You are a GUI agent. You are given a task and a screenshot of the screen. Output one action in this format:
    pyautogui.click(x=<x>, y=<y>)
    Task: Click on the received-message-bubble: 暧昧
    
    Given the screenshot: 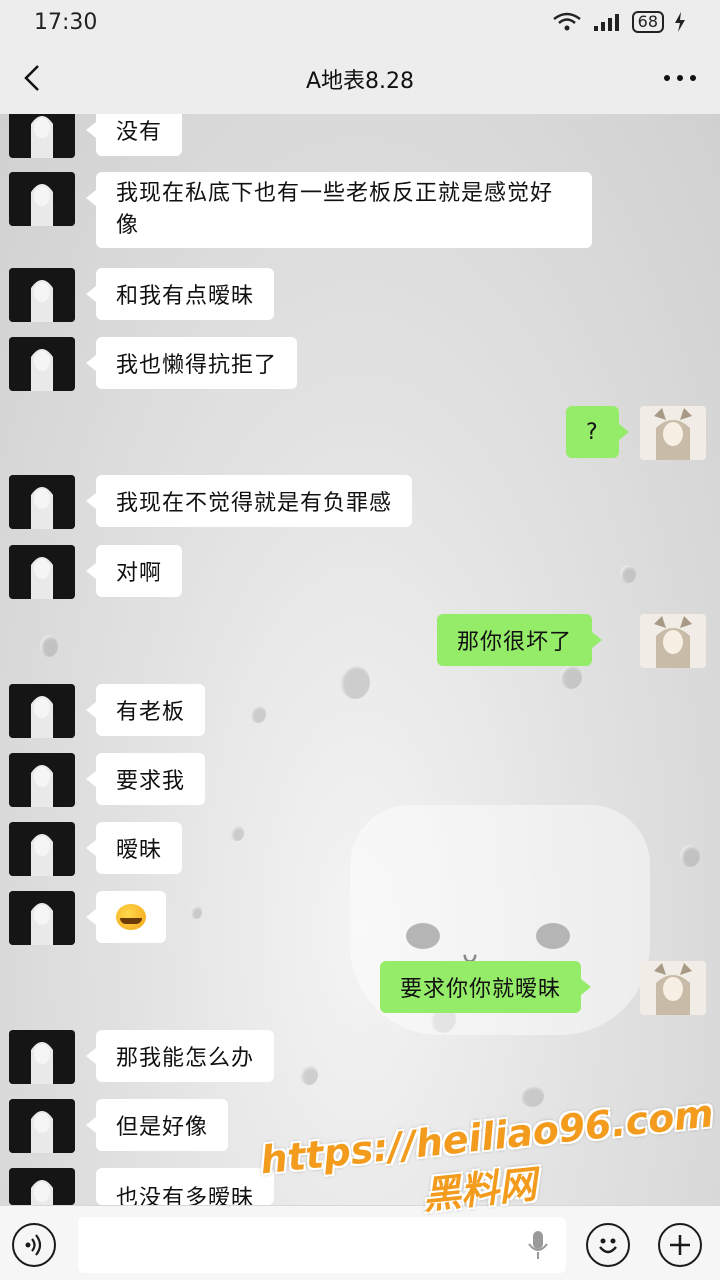 What is the action you would take?
    pyautogui.click(x=134, y=848)
    